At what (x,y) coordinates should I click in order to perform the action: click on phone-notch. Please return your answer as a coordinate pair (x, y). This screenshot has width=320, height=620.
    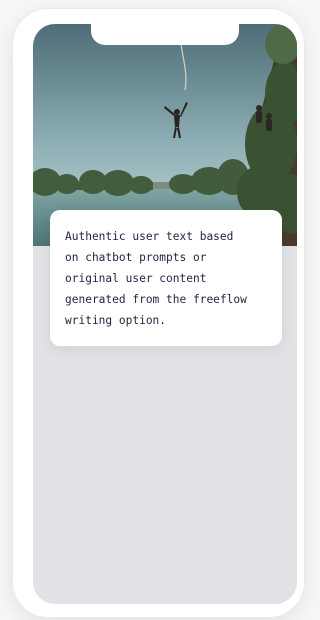
    Looking at the image, I should click on (165, 34).